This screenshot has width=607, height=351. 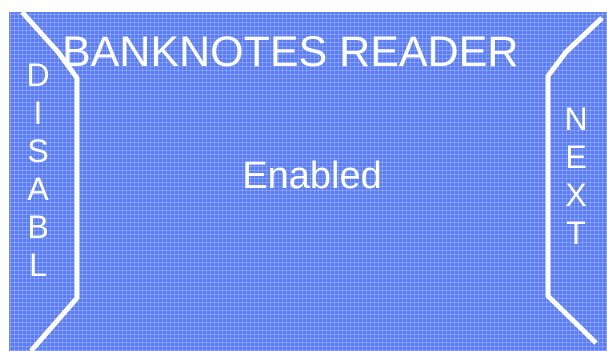 What do you see at coordinates (576, 233) in the screenshot?
I see `next-letter: T` at bounding box center [576, 233].